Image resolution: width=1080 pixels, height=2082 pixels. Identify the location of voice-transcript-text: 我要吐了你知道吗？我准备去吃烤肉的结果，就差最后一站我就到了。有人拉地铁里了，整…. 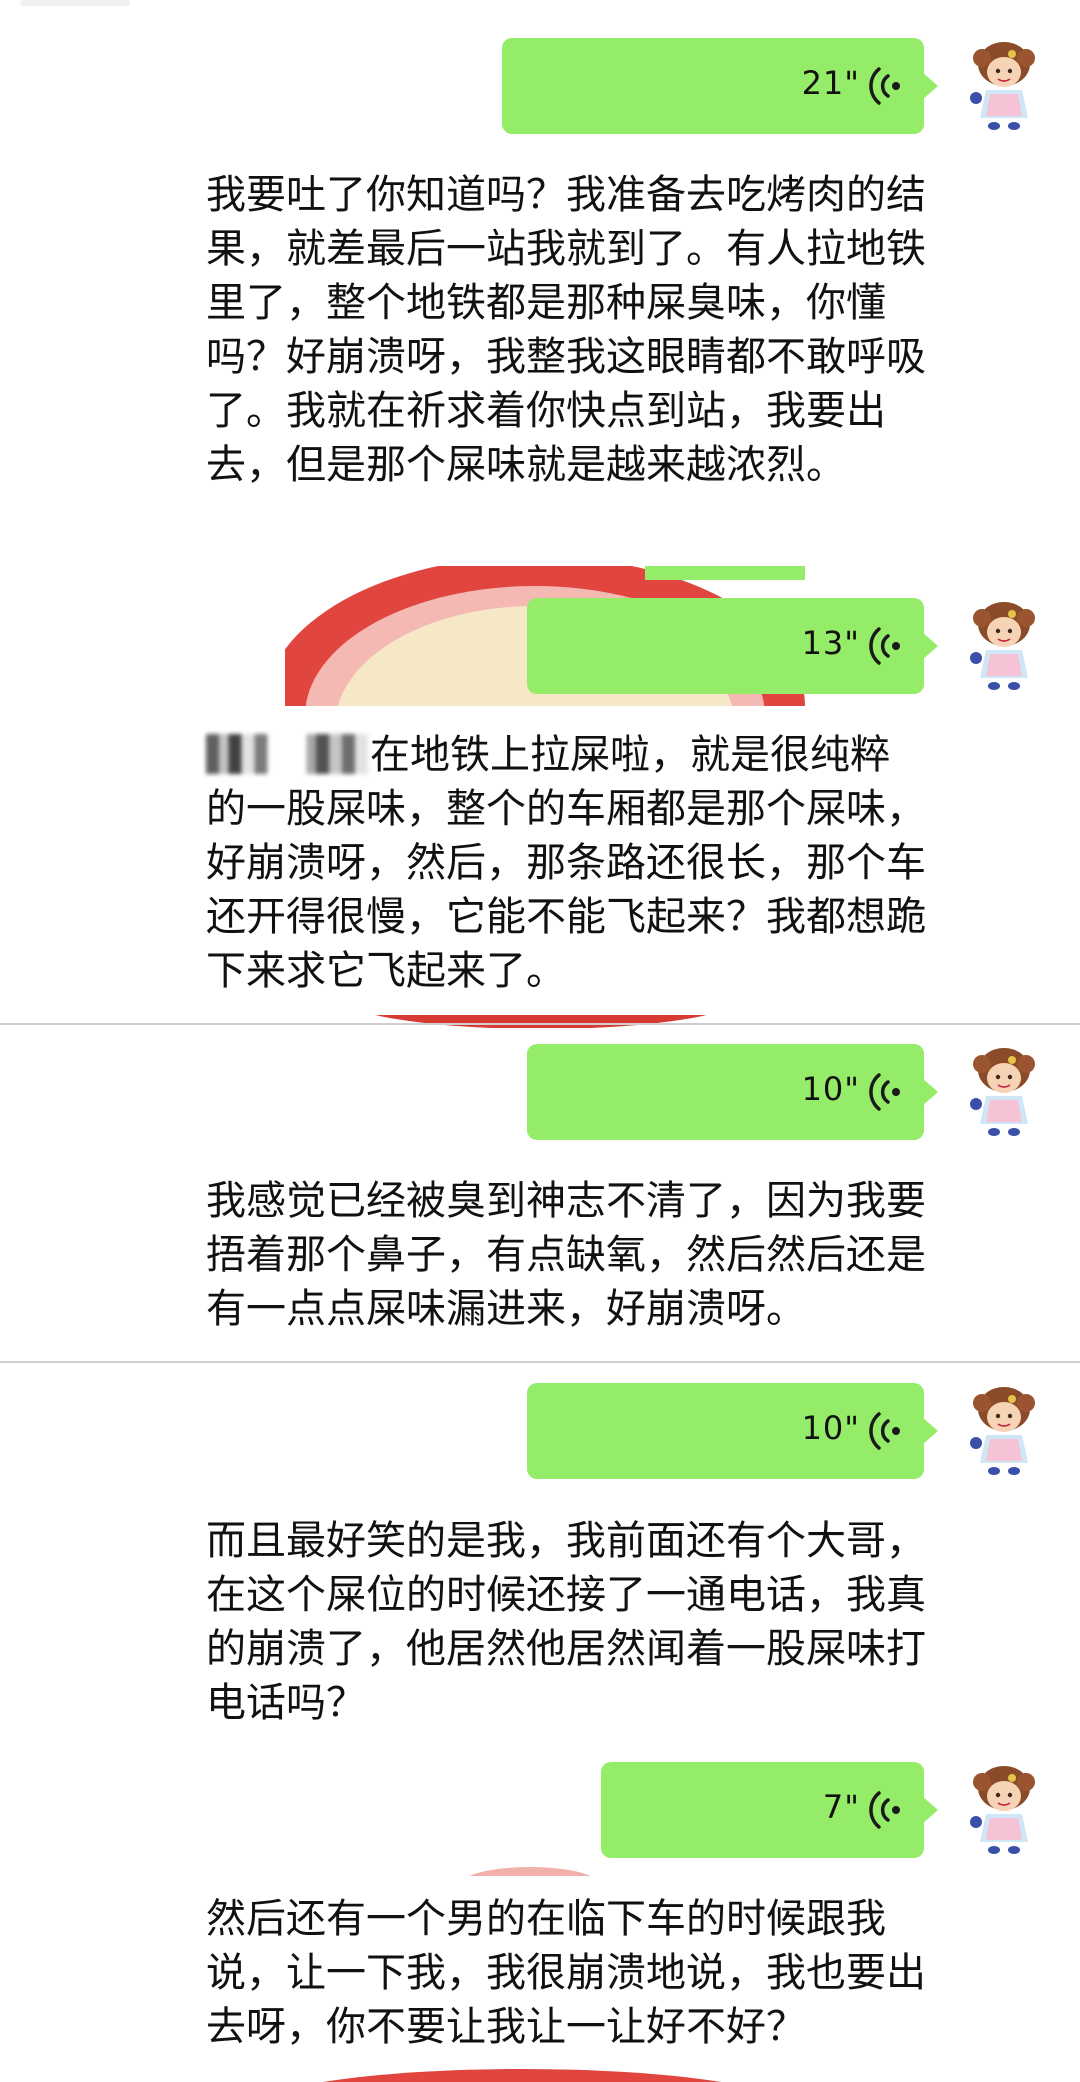
(566, 330).